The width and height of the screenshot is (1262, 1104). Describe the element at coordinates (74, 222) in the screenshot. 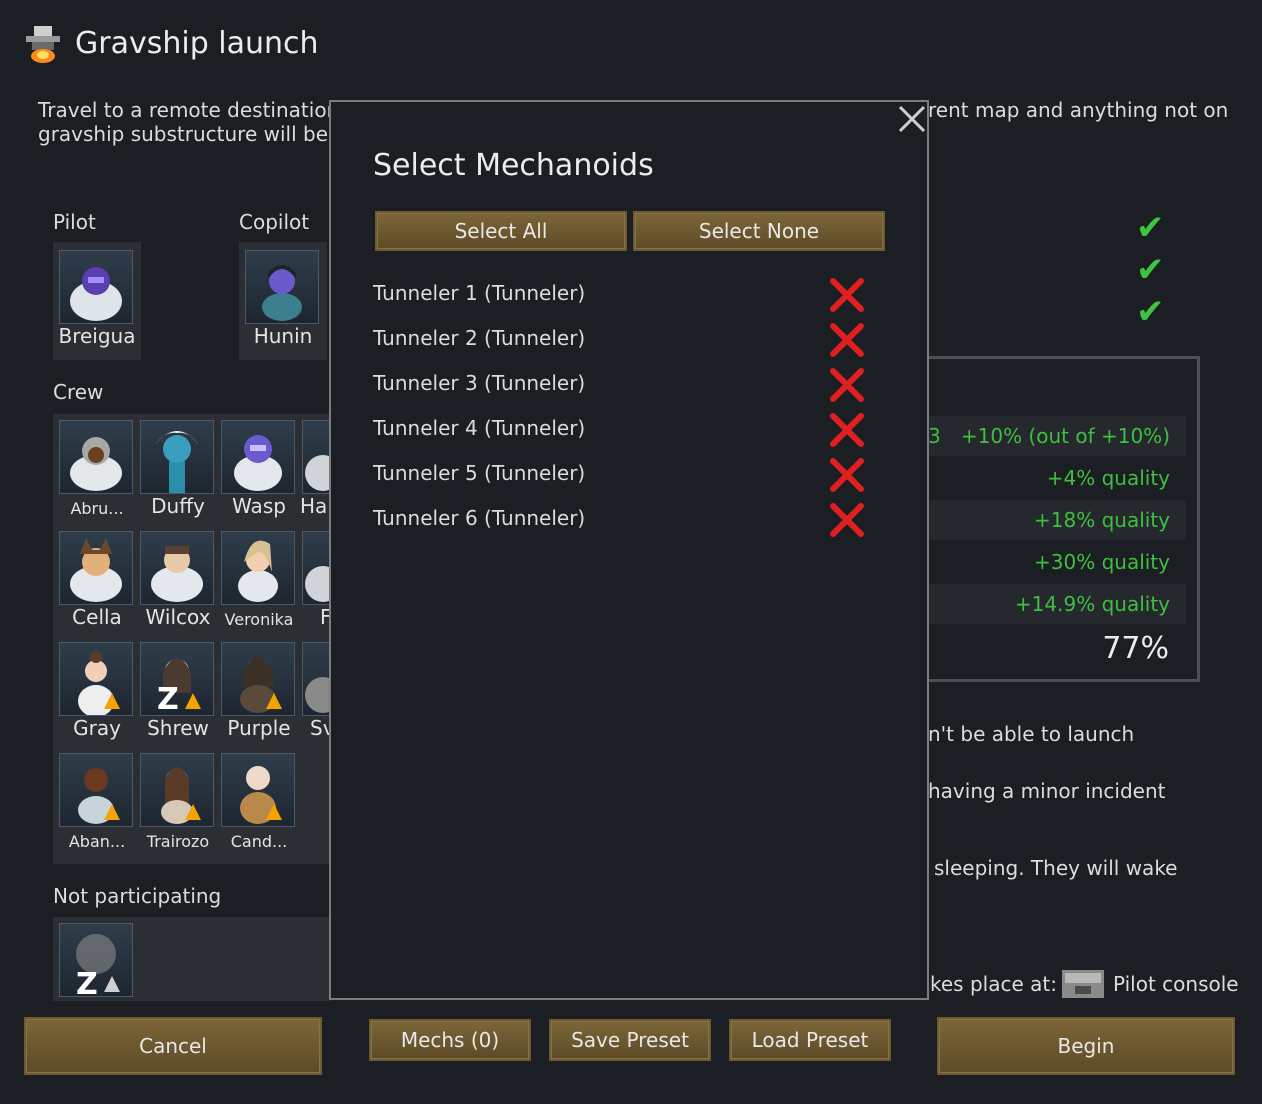

I see `pilot-label: Pilot` at that location.